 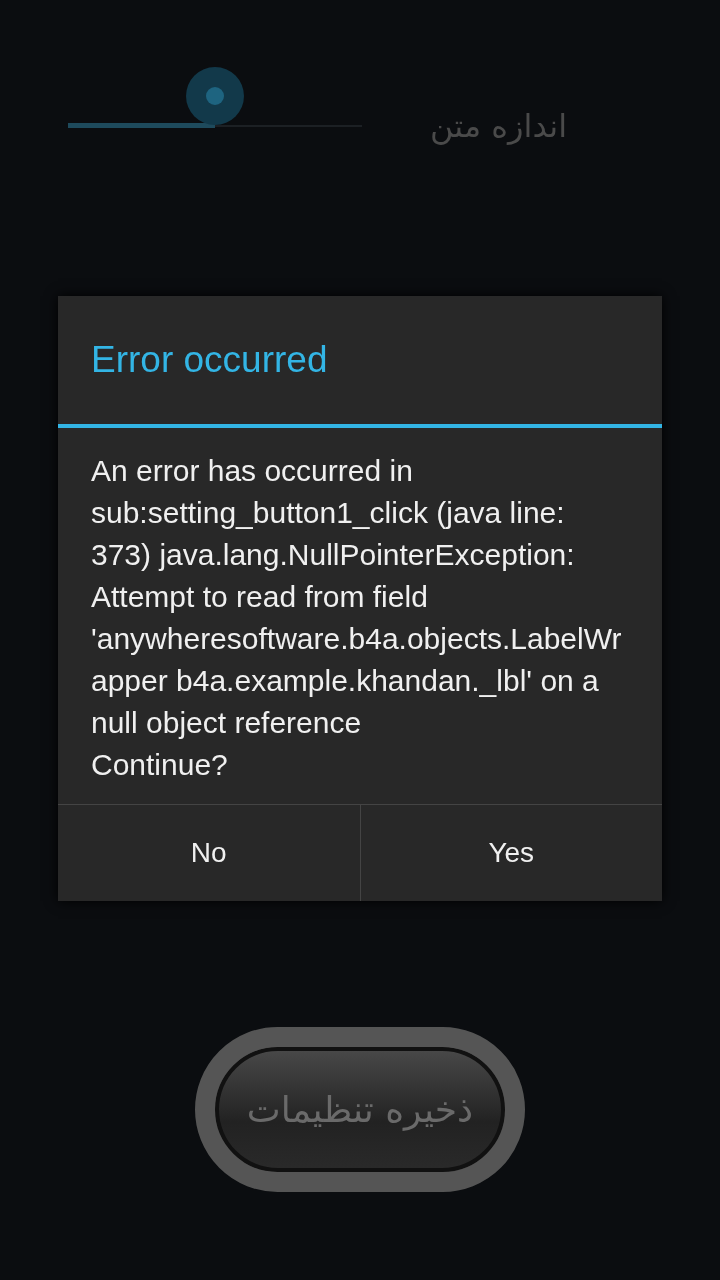 What do you see at coordinates (209, 360) in the screenshot?
I see `dialog-title: Error occurred` at bounding box center [209, 360].